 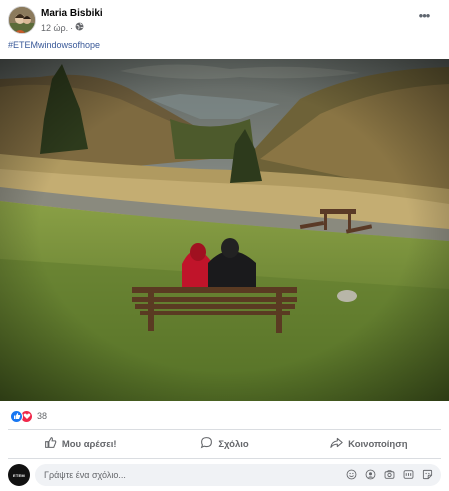 What do you see at coordinates (50, 444) in the screenshot?
I see `thumbs-up-icon` at bounding box center [50, 444].